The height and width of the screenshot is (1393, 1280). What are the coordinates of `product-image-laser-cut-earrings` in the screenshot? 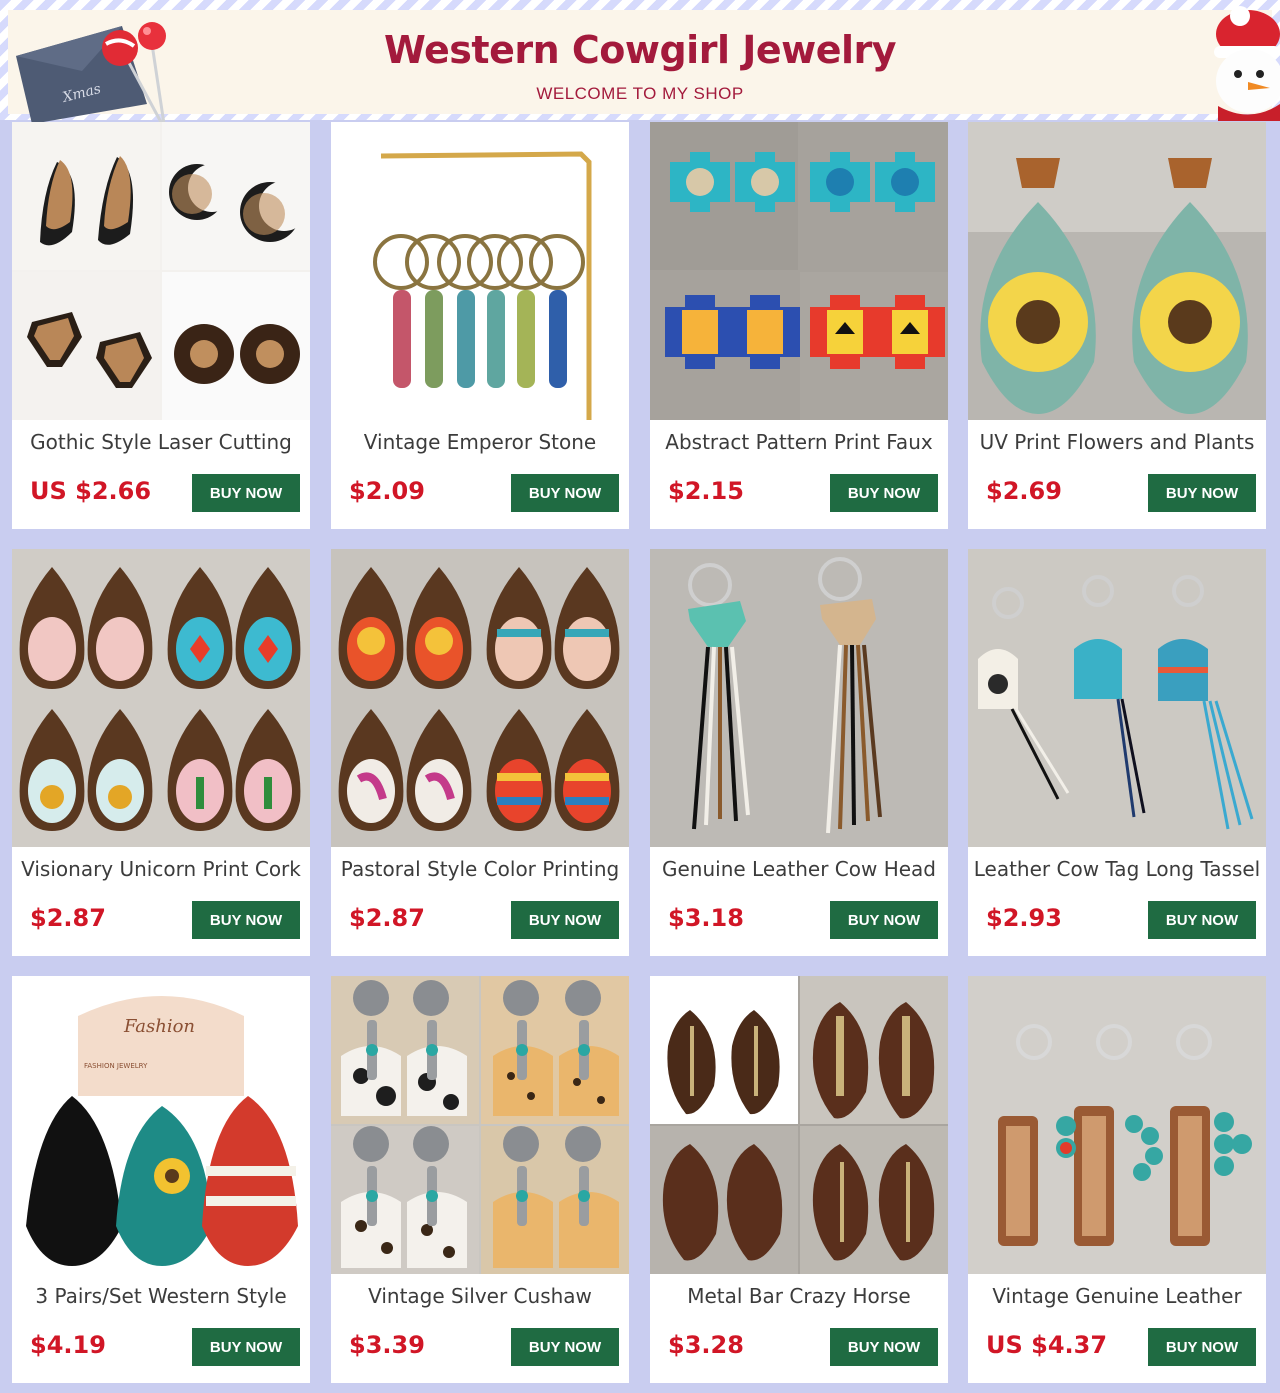 It's located at (161, 271).